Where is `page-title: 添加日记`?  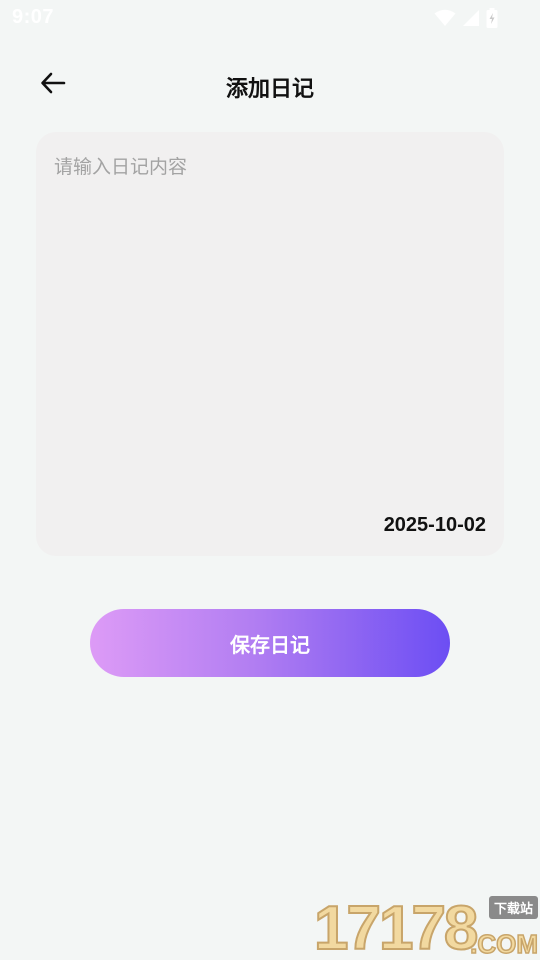 page-title: 添加日记 is located at coordinates (269, 89).